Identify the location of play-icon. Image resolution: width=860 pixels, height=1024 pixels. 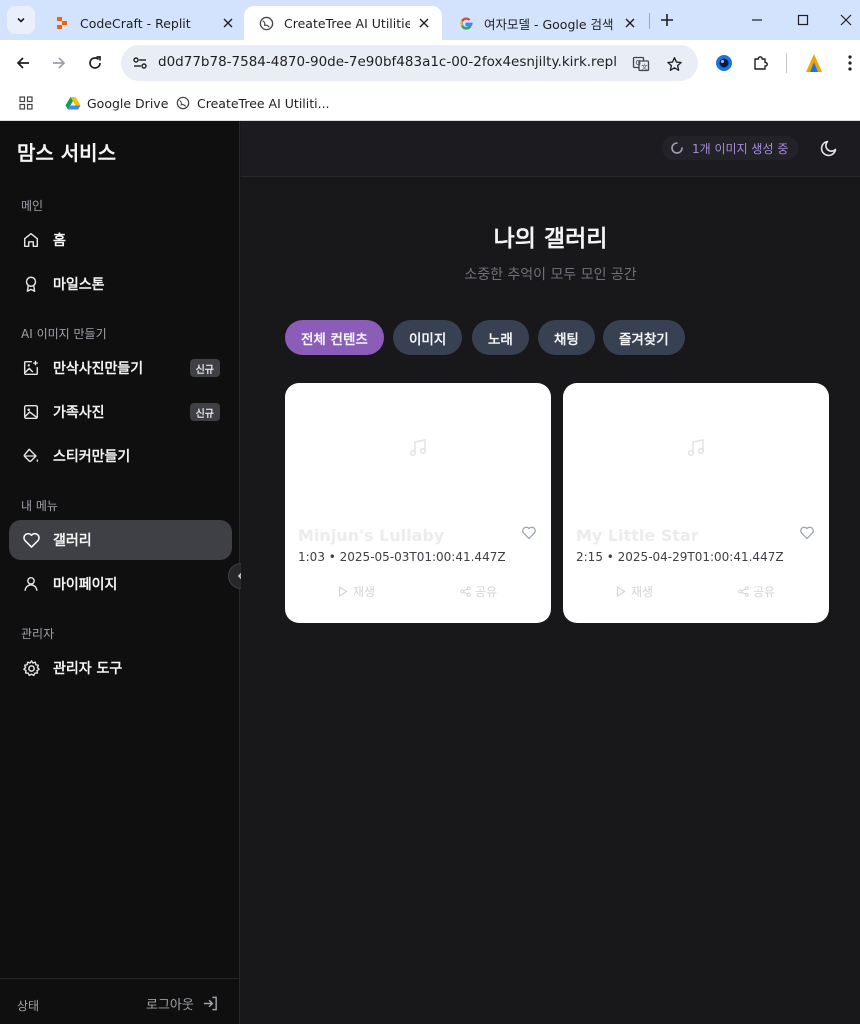
(343, 592).